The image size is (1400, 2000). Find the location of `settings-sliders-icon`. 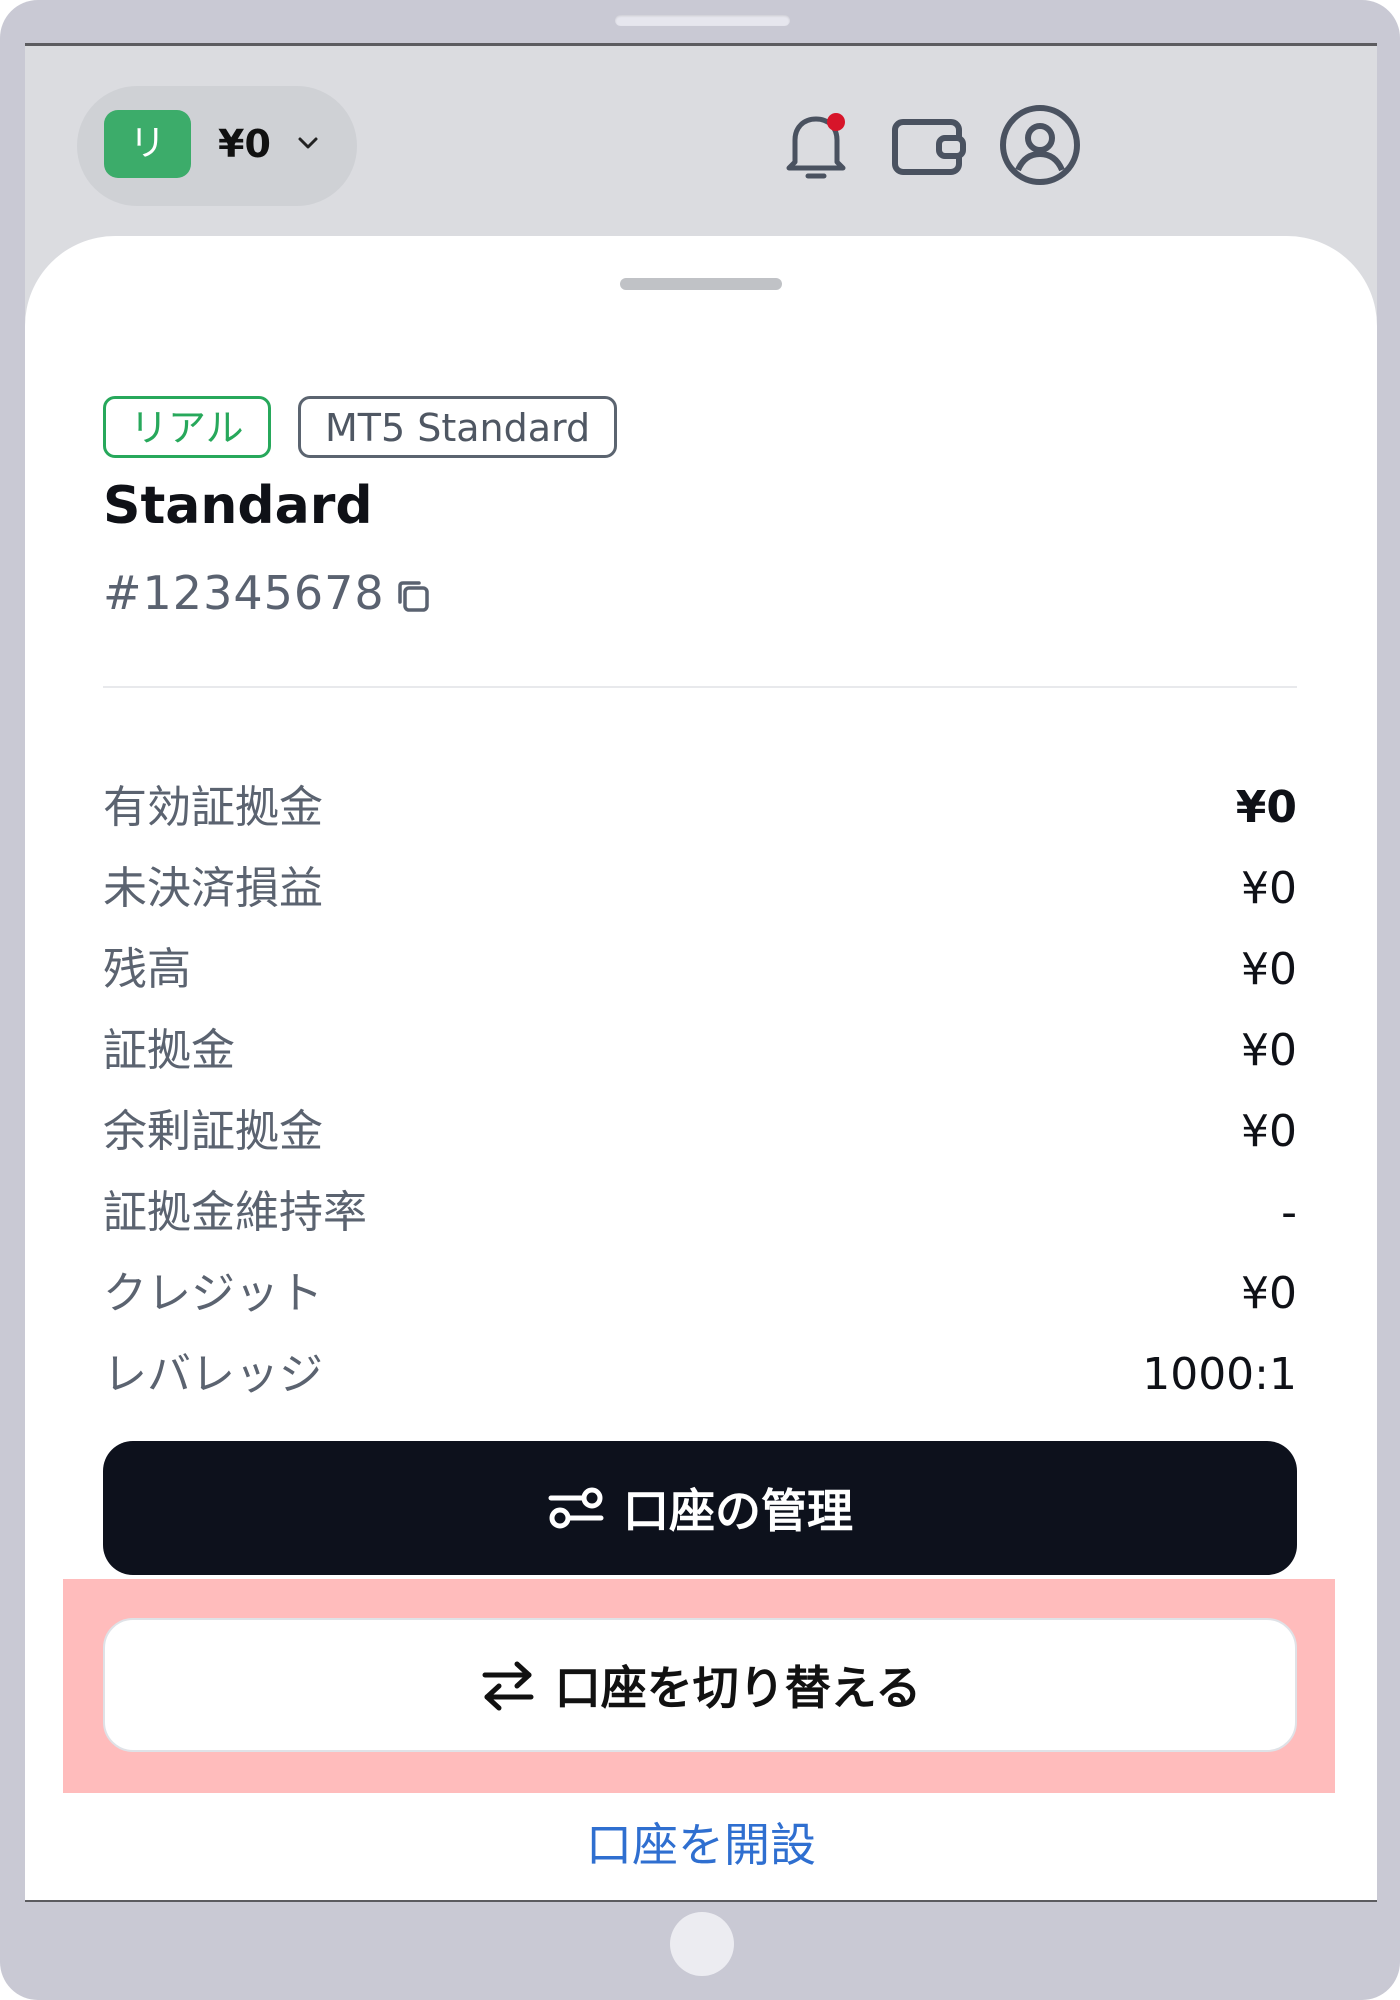

settings-sliders-icon is located at coordinates (576, 1508).